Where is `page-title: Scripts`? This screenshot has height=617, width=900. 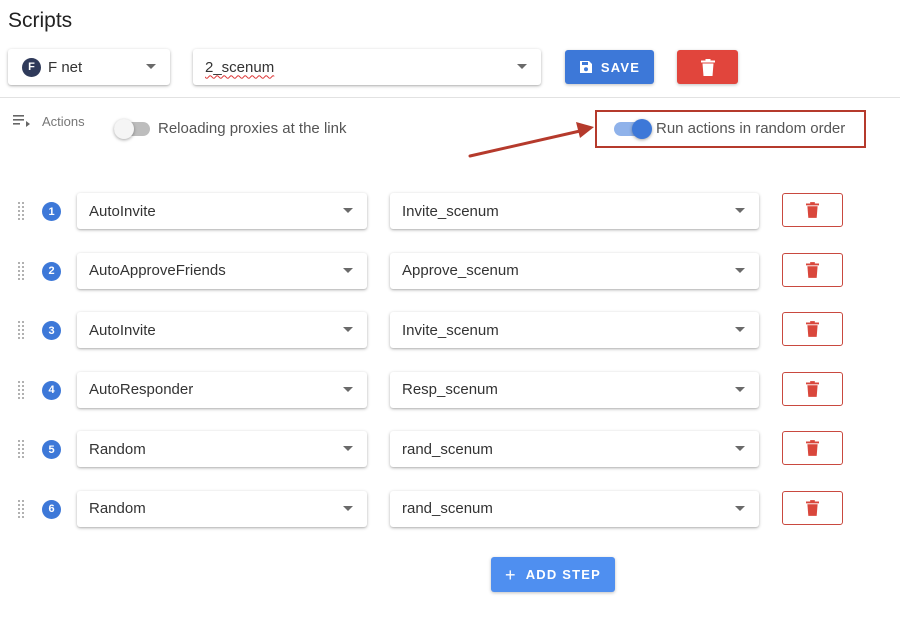 page-title: Scripts is located at coordinates (40, 20).